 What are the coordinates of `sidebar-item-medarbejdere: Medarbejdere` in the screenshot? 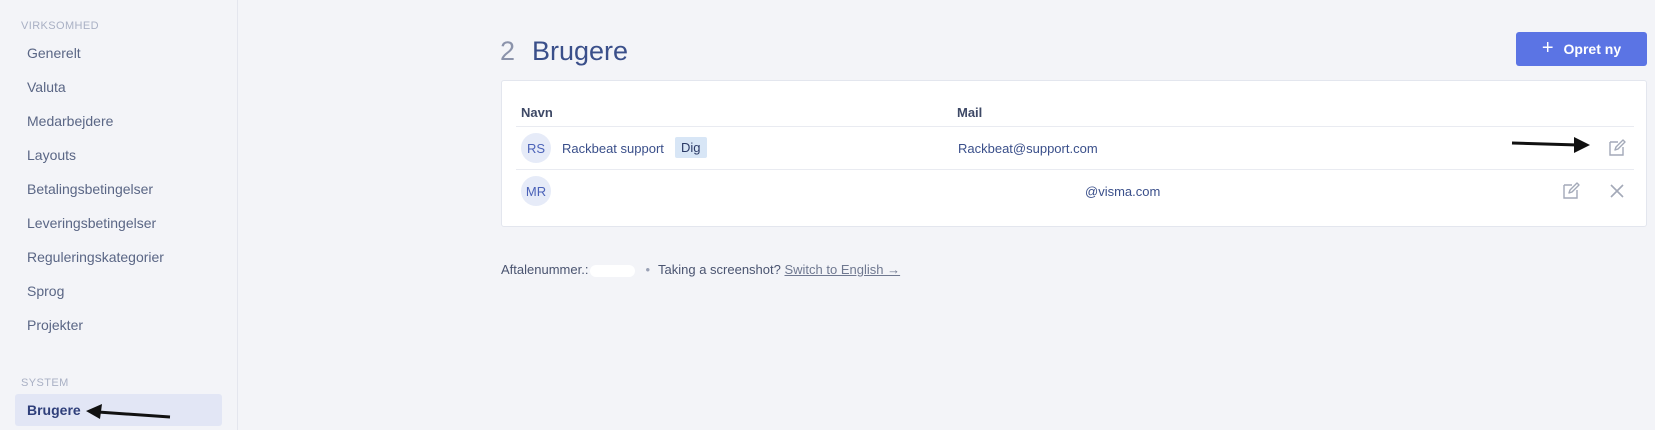 It's located at (118, 121).